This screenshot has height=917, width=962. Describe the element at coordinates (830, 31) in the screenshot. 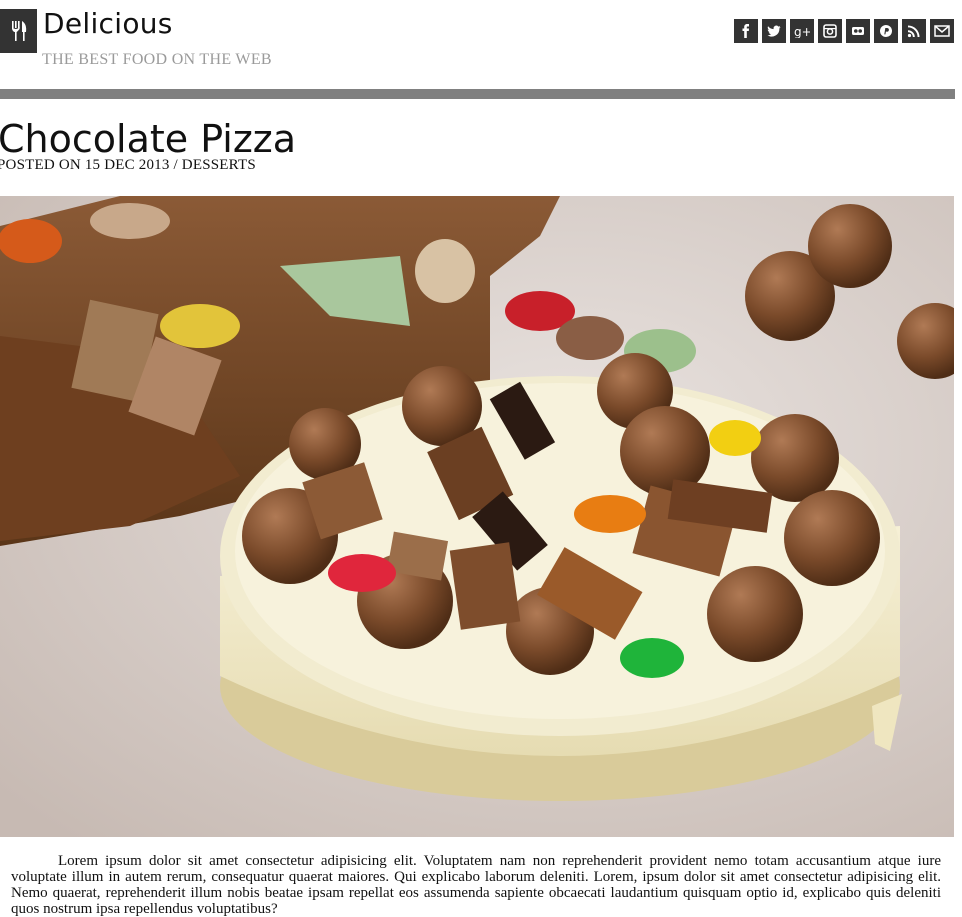

I see `instagram-icon` at that location.